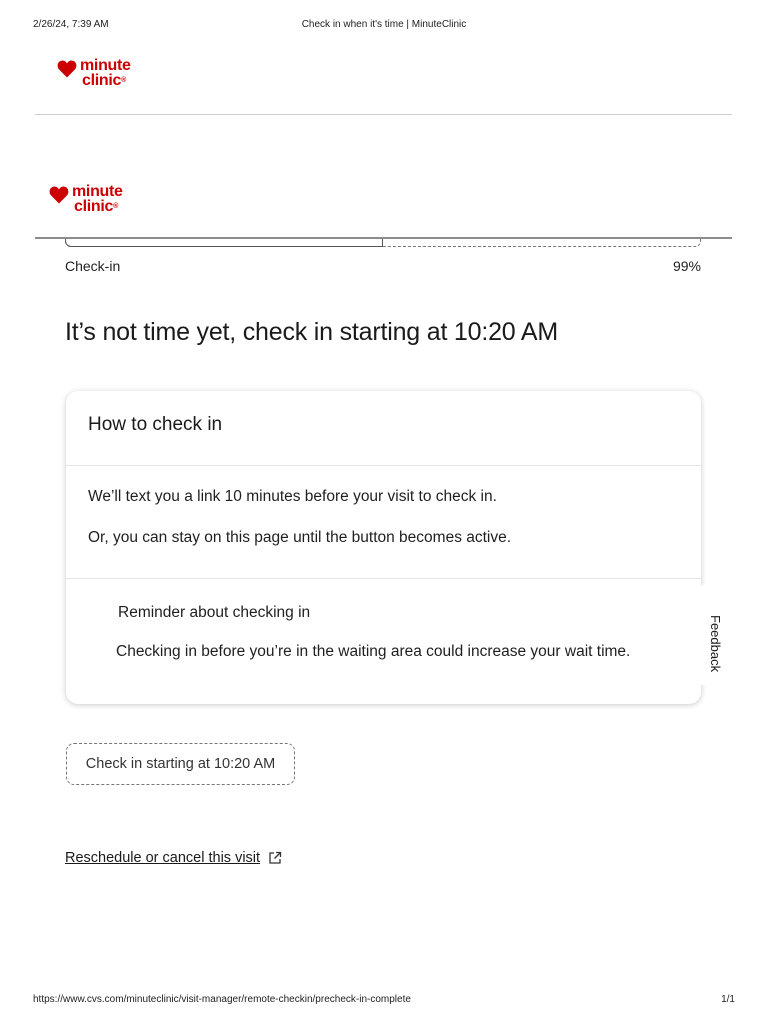 This screenshot has width=768, height=1024. Describe the element at coordinates (715, 644) in the screenshot. I see `feedback-label: Feedback` at that location.